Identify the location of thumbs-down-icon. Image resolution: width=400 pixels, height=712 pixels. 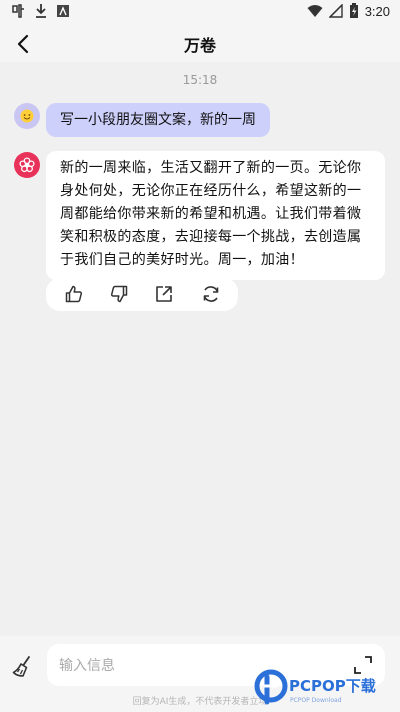
(119, 294).